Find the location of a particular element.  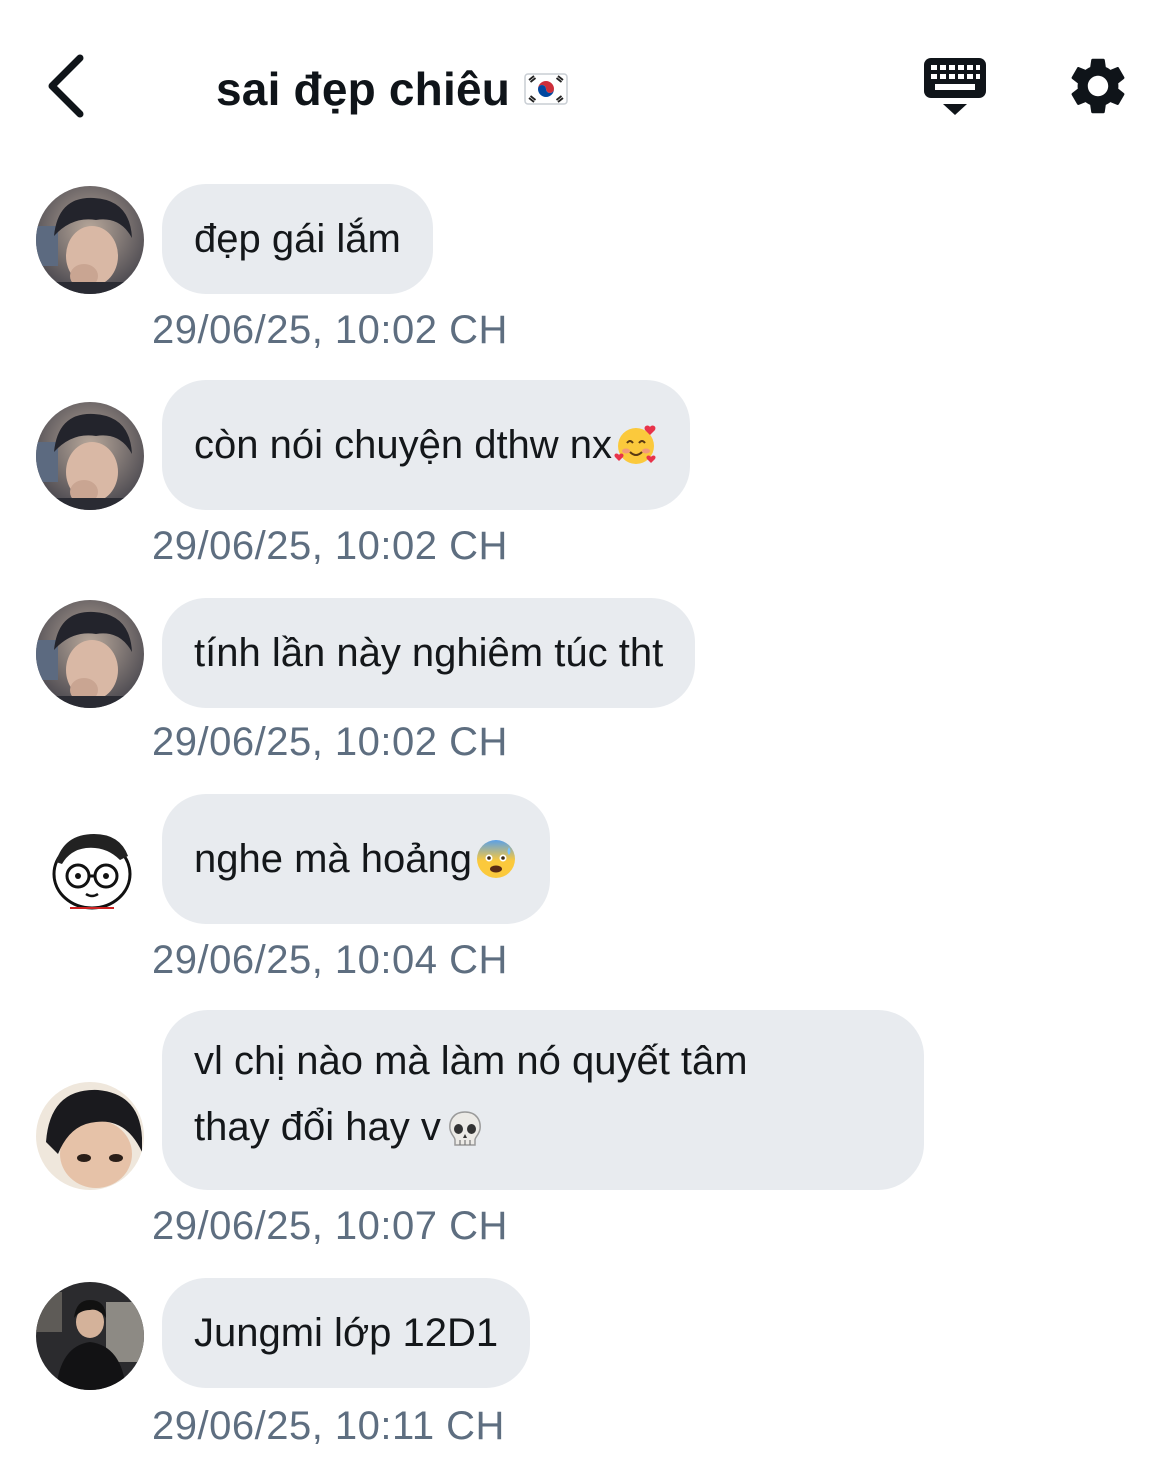

settings-button is located at coordinates (1098, 86).